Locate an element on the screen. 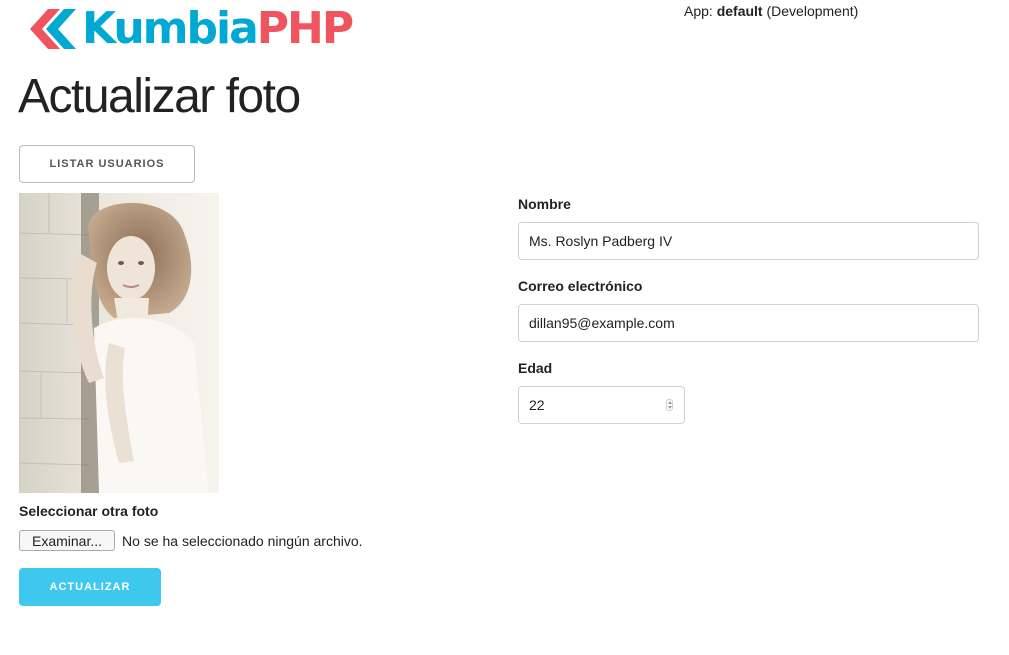 Image resolution: width=1009 pixels, height=655 pixels. user-photo is located at coordinates (119, 343).